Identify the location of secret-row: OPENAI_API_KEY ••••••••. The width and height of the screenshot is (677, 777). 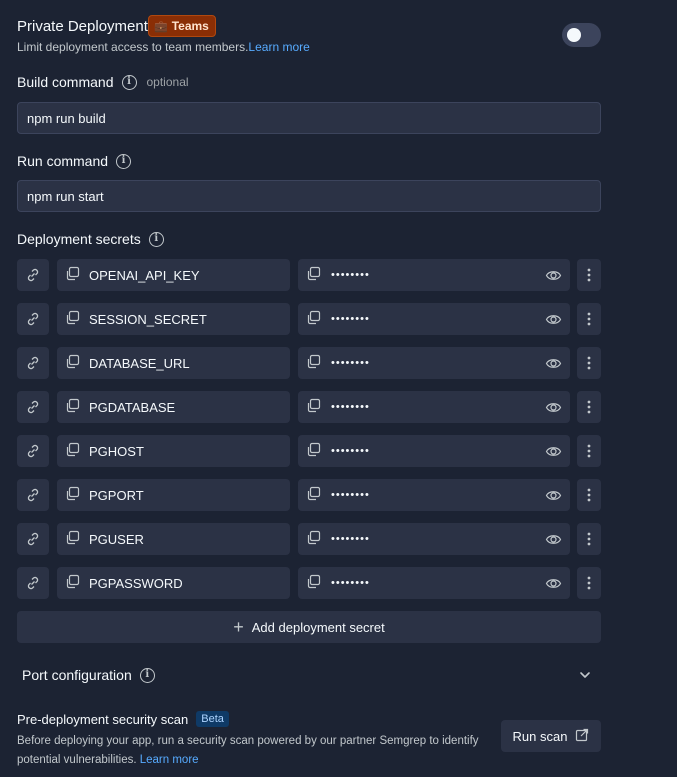
(309, 275).